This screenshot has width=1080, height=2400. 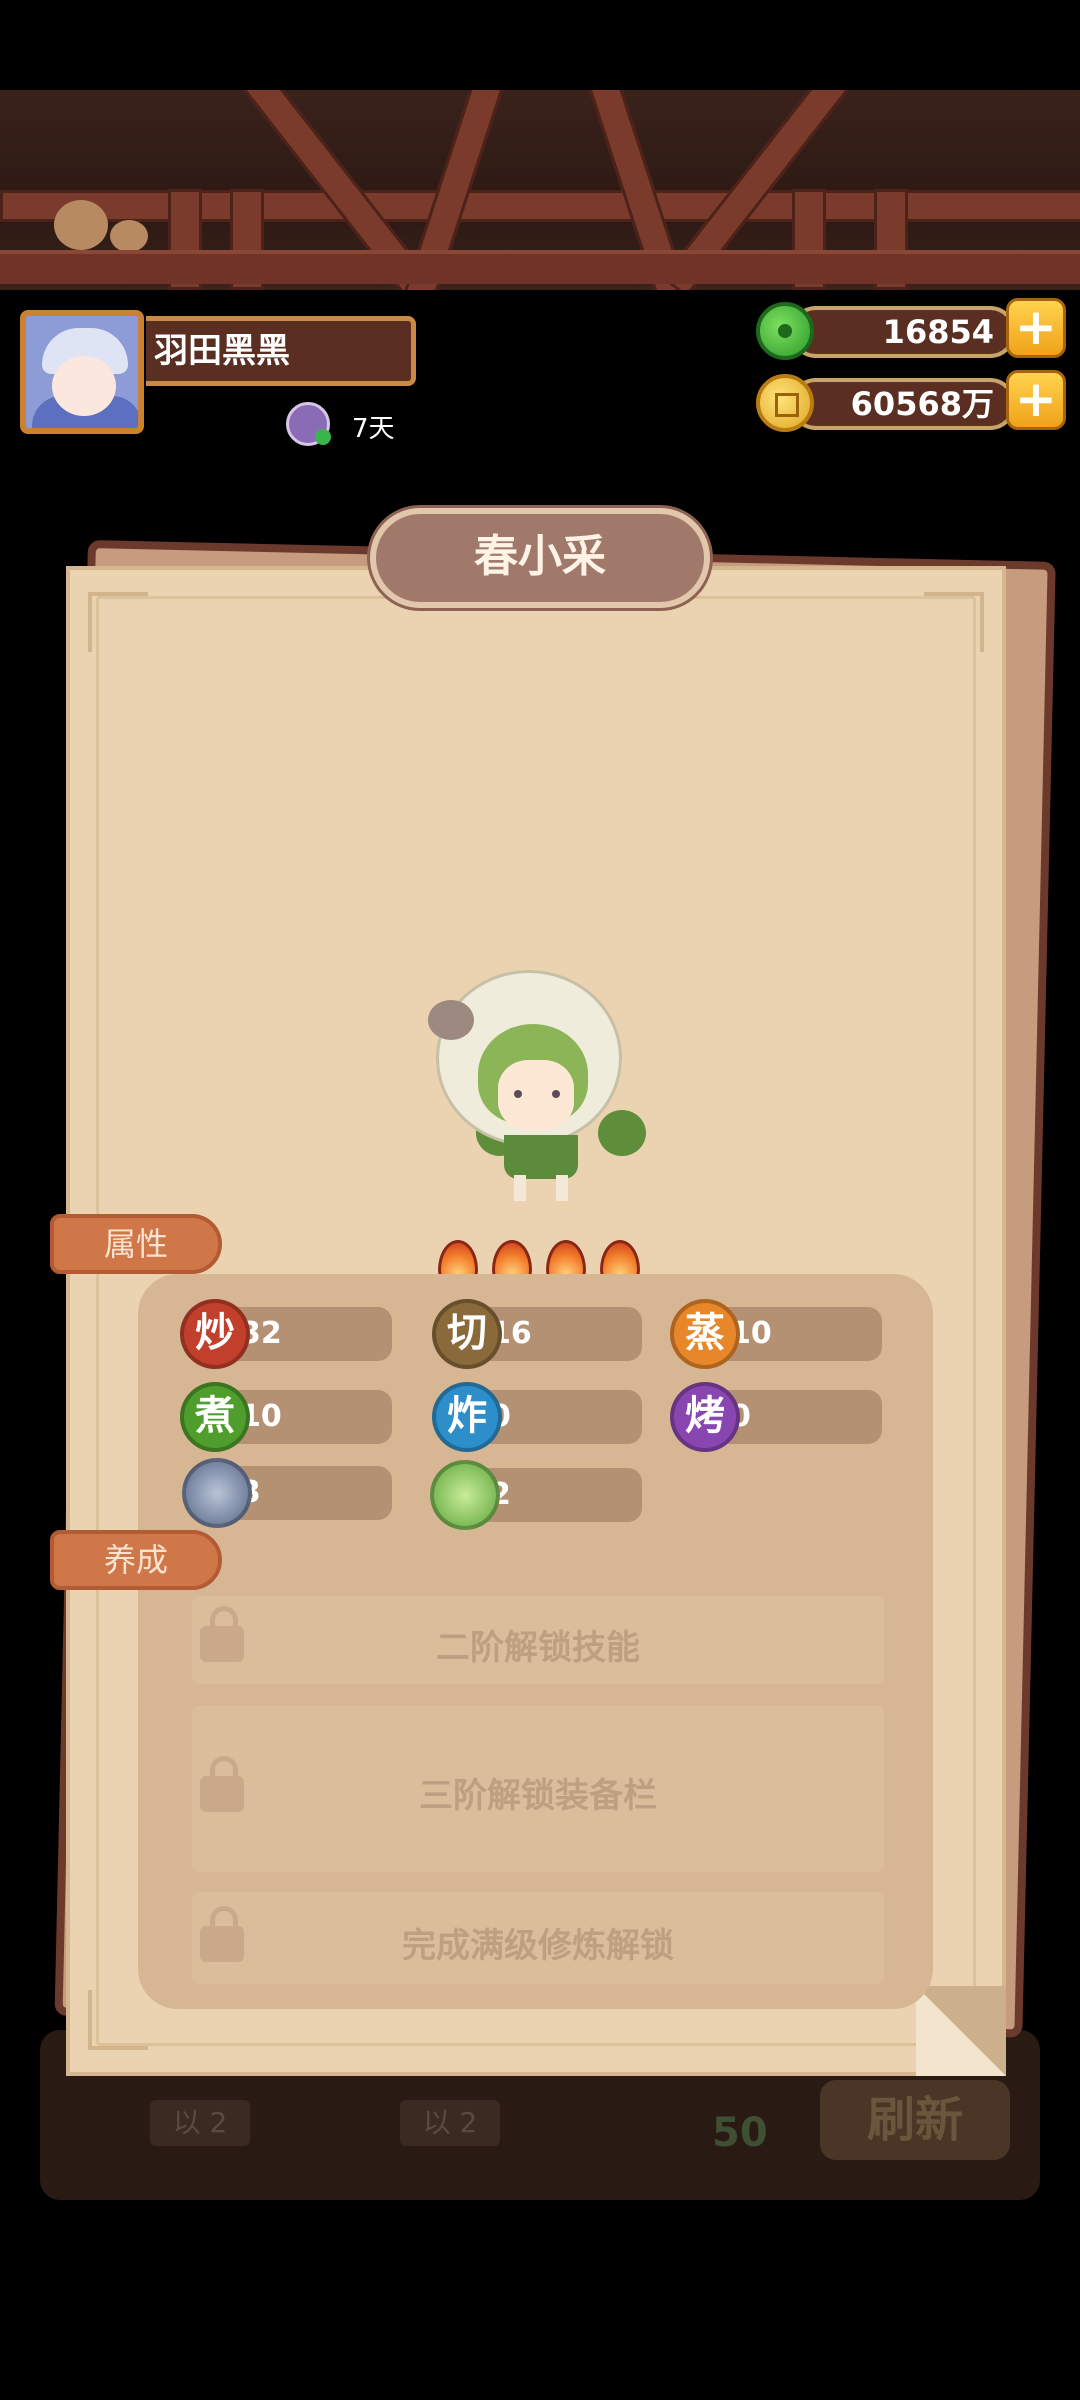 I want to click on player-name: 羽田黑黑, so click(x=281, y=351).